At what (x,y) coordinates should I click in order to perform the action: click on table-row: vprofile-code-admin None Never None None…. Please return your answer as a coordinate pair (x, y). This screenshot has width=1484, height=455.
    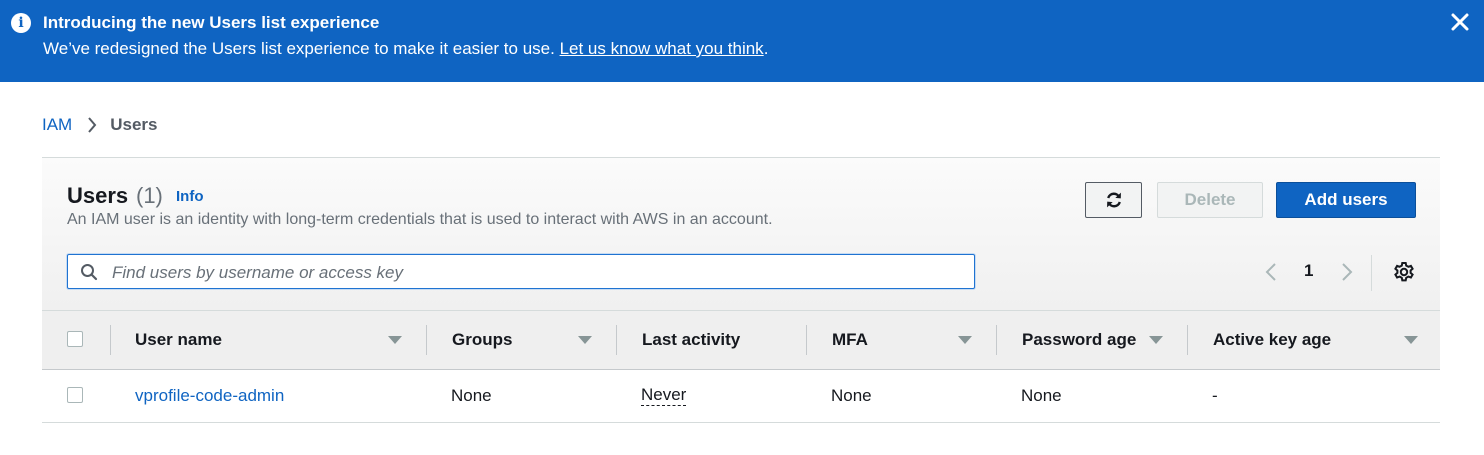
    Looking at the image, I should click on (741, 395).